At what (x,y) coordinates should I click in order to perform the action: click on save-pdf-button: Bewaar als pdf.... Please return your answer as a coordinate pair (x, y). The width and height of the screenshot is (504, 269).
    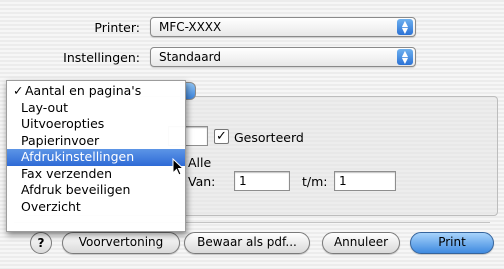
    Looking at the image, I should click on (247, 243).